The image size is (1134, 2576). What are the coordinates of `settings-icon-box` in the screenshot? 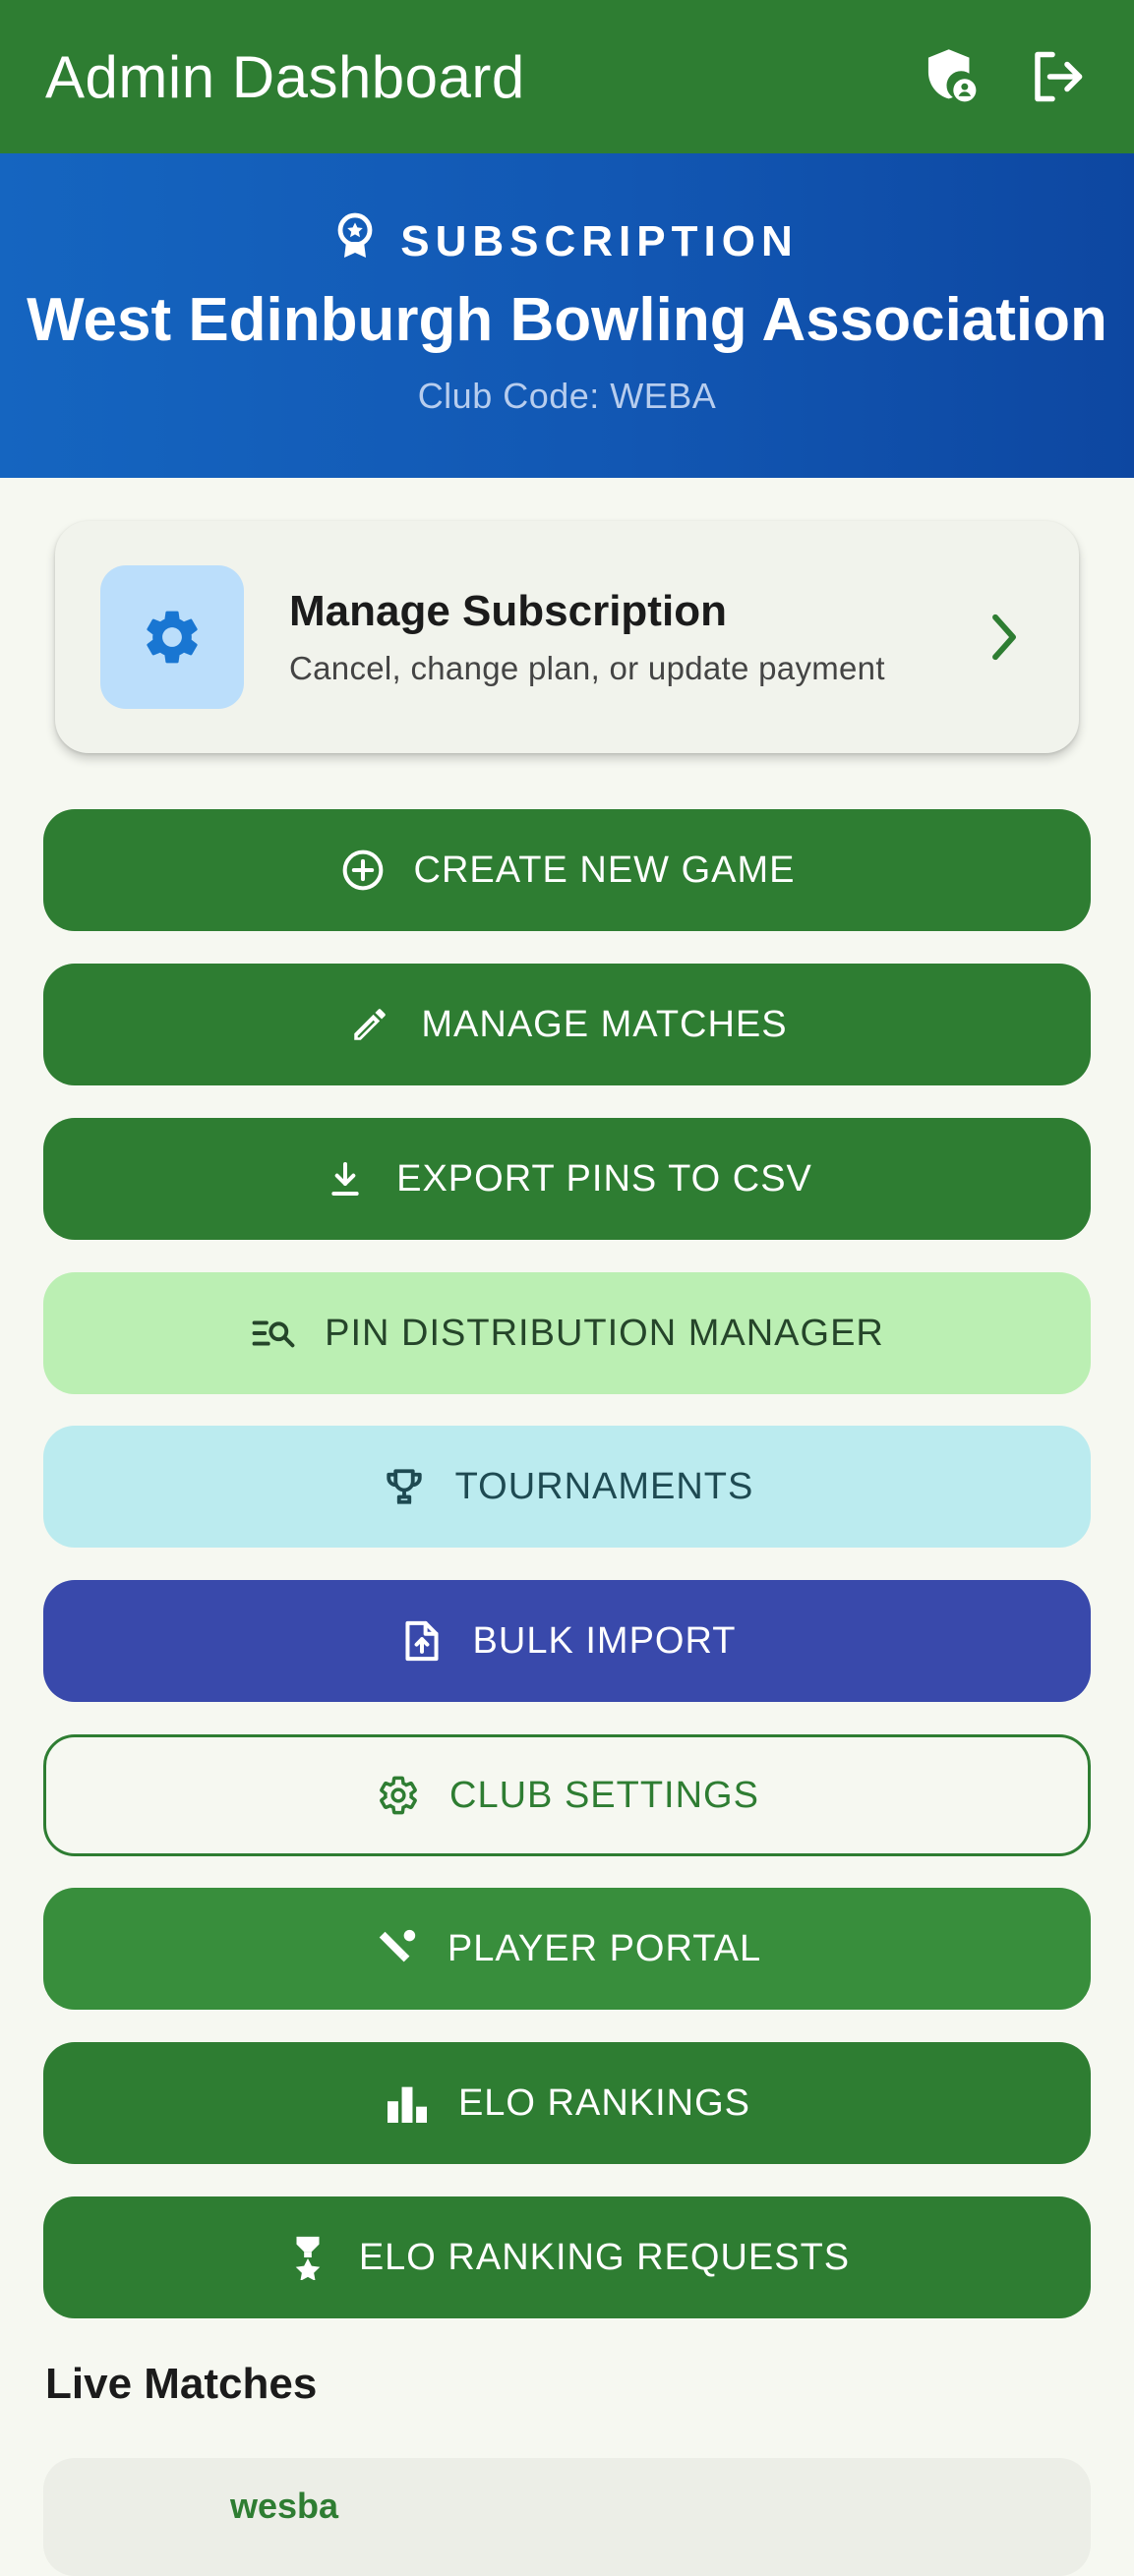 It's located at (172, 637).